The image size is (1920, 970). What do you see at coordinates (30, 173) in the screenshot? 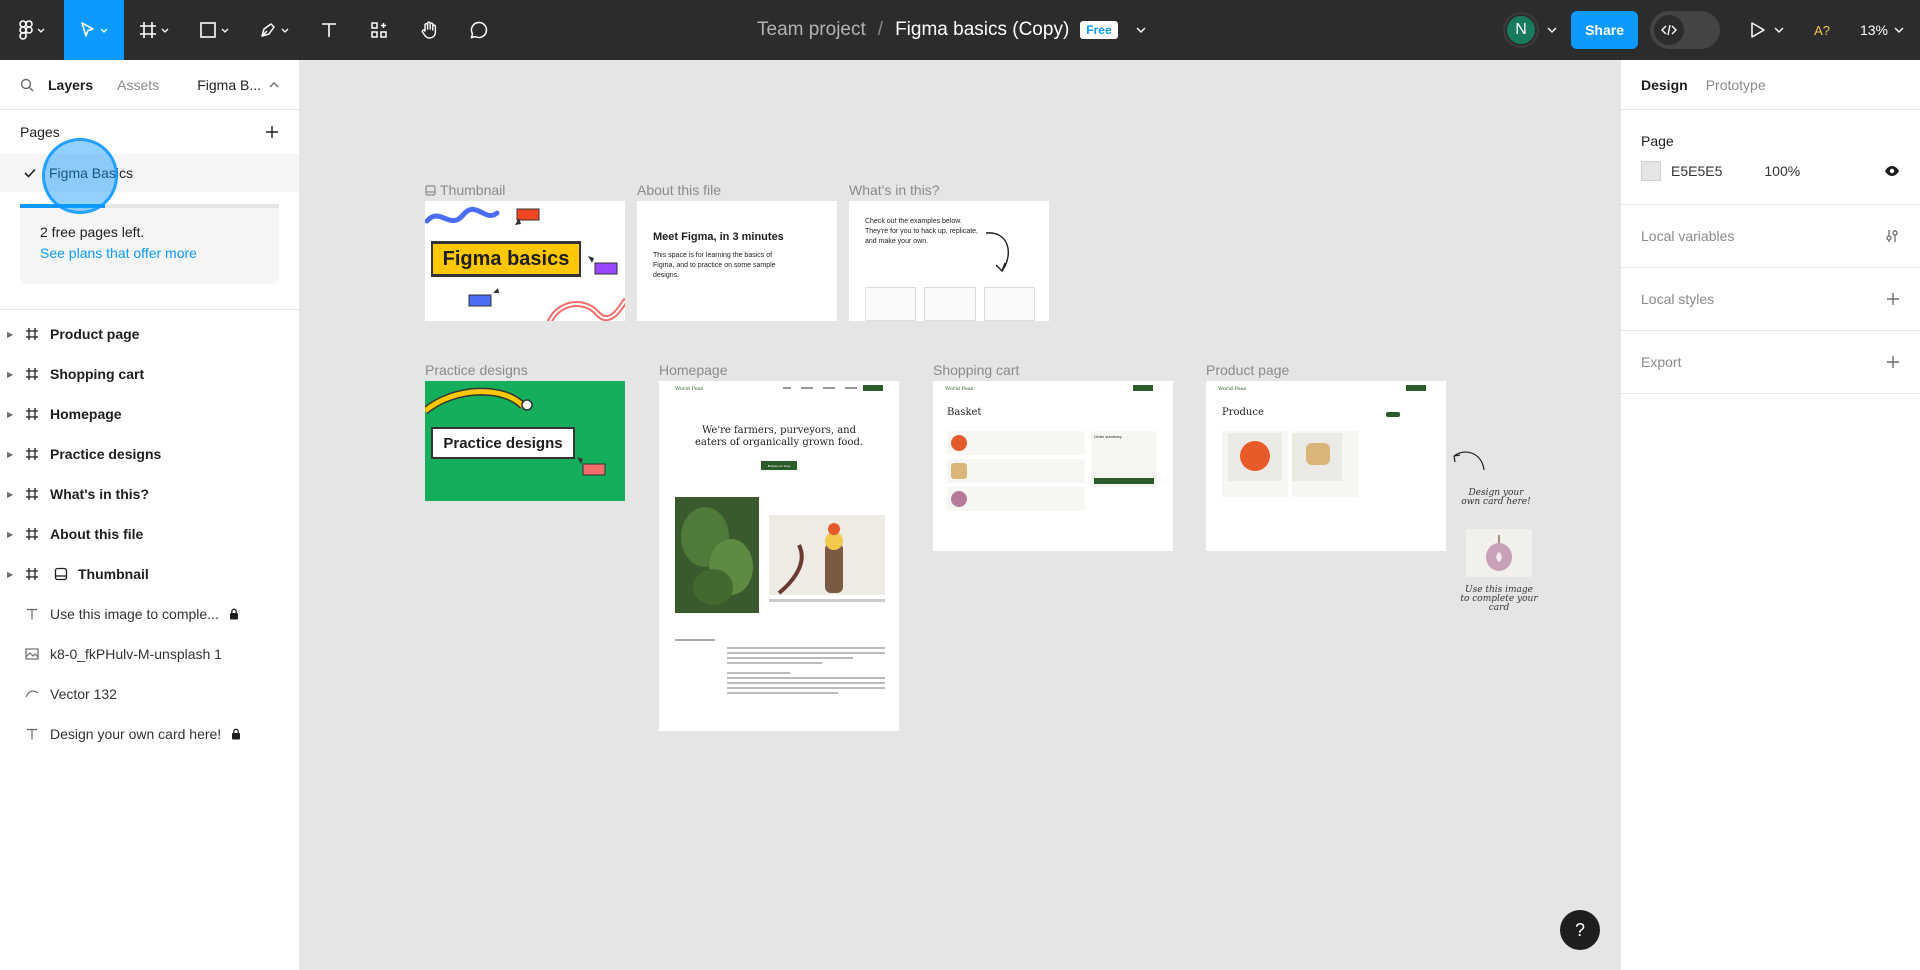
I see `check-icon` at bounding box center [30, 173].